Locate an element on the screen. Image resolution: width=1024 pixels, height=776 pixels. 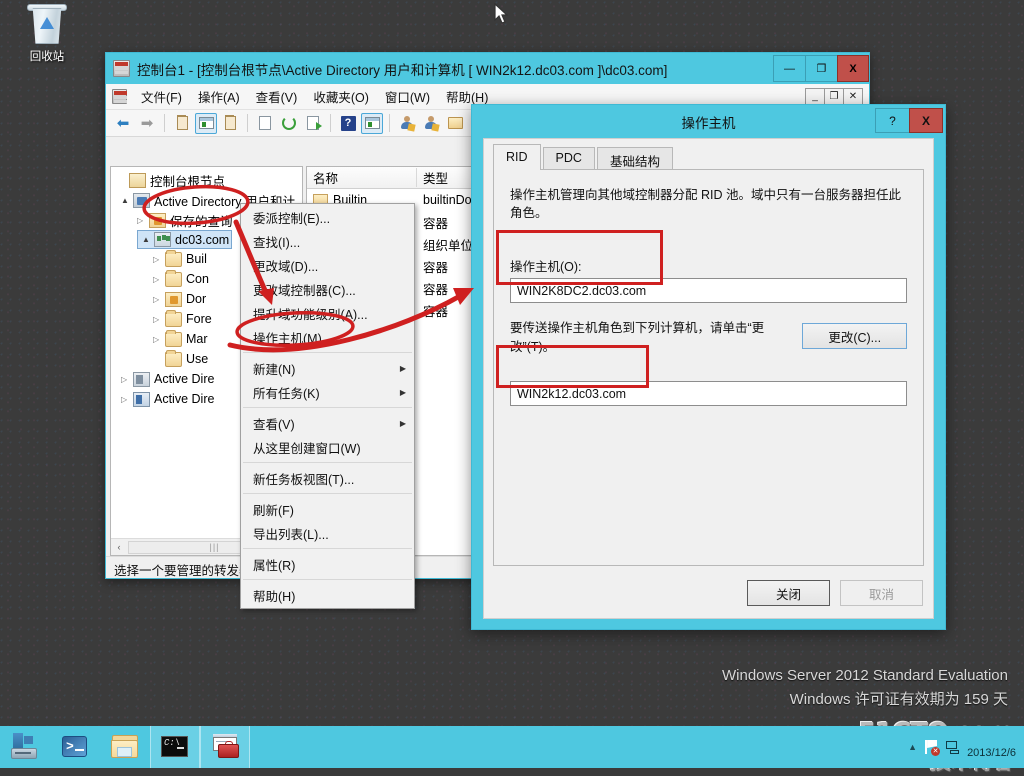
maximize-button: ❐ is located at coordinates (821, 68).